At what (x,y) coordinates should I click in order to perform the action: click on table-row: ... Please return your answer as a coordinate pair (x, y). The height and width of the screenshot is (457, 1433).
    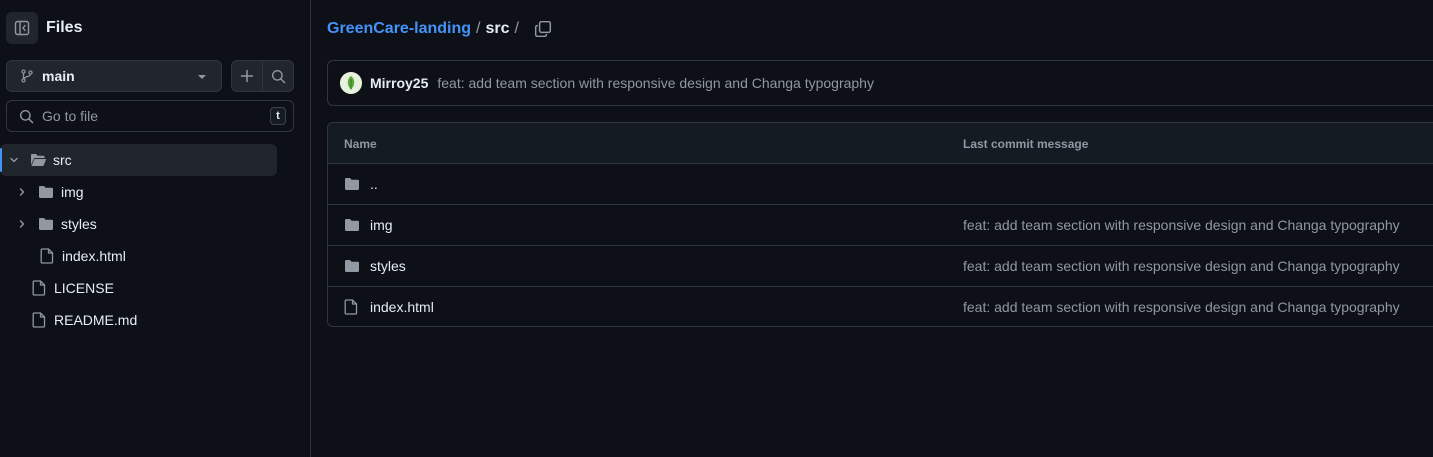
    Looking at the image, I should click on (880, 184).